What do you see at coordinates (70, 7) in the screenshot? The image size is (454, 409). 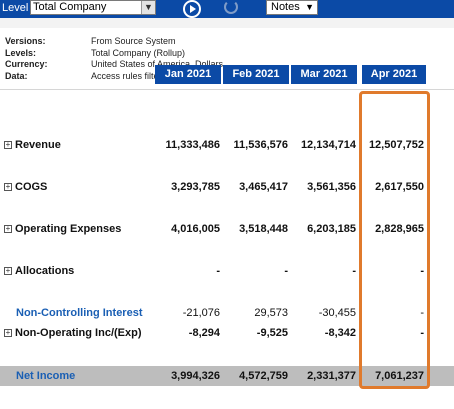 I see `level-select-value: Total Company` at bounding box center [70, 7].